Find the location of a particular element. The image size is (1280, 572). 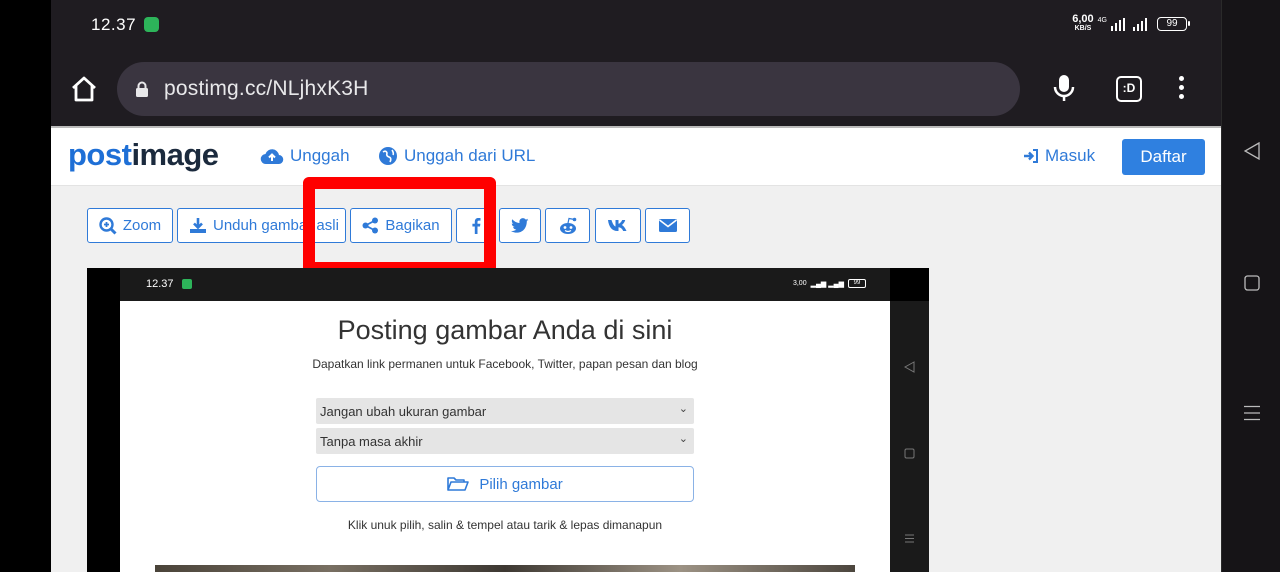

twitter-share-button is located at coordinates (520, 225).